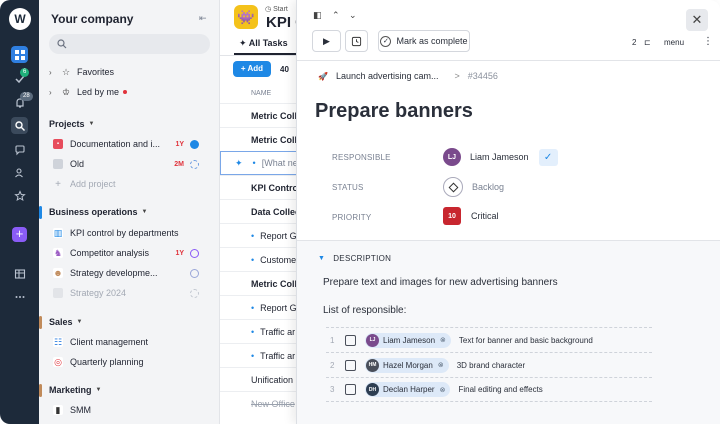 This screenshot has height=424, width=720. Describe the element at coordinates (457, 76) in the screenshot. I see `chevron-right-icon: >` at that location.